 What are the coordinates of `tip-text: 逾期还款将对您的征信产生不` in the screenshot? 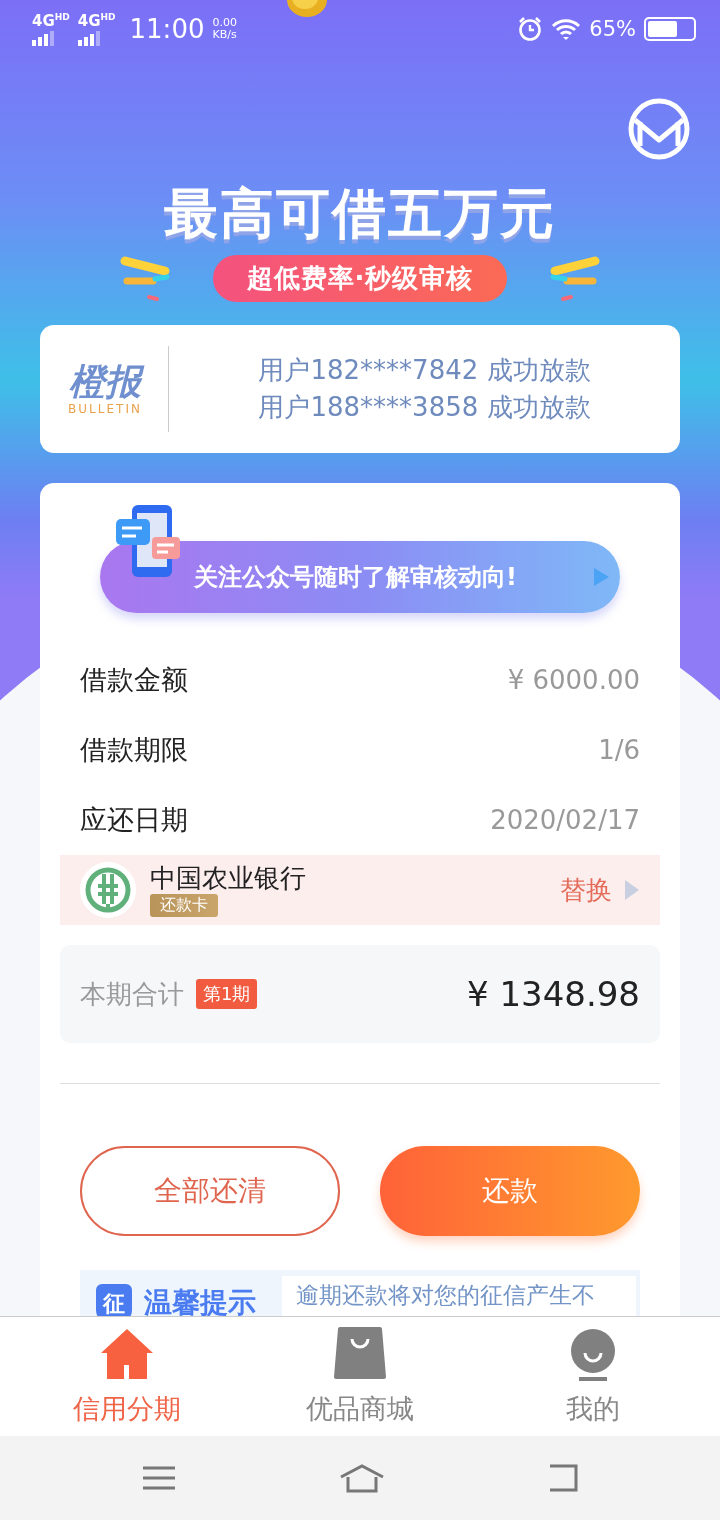 It's located at (446, 1295).